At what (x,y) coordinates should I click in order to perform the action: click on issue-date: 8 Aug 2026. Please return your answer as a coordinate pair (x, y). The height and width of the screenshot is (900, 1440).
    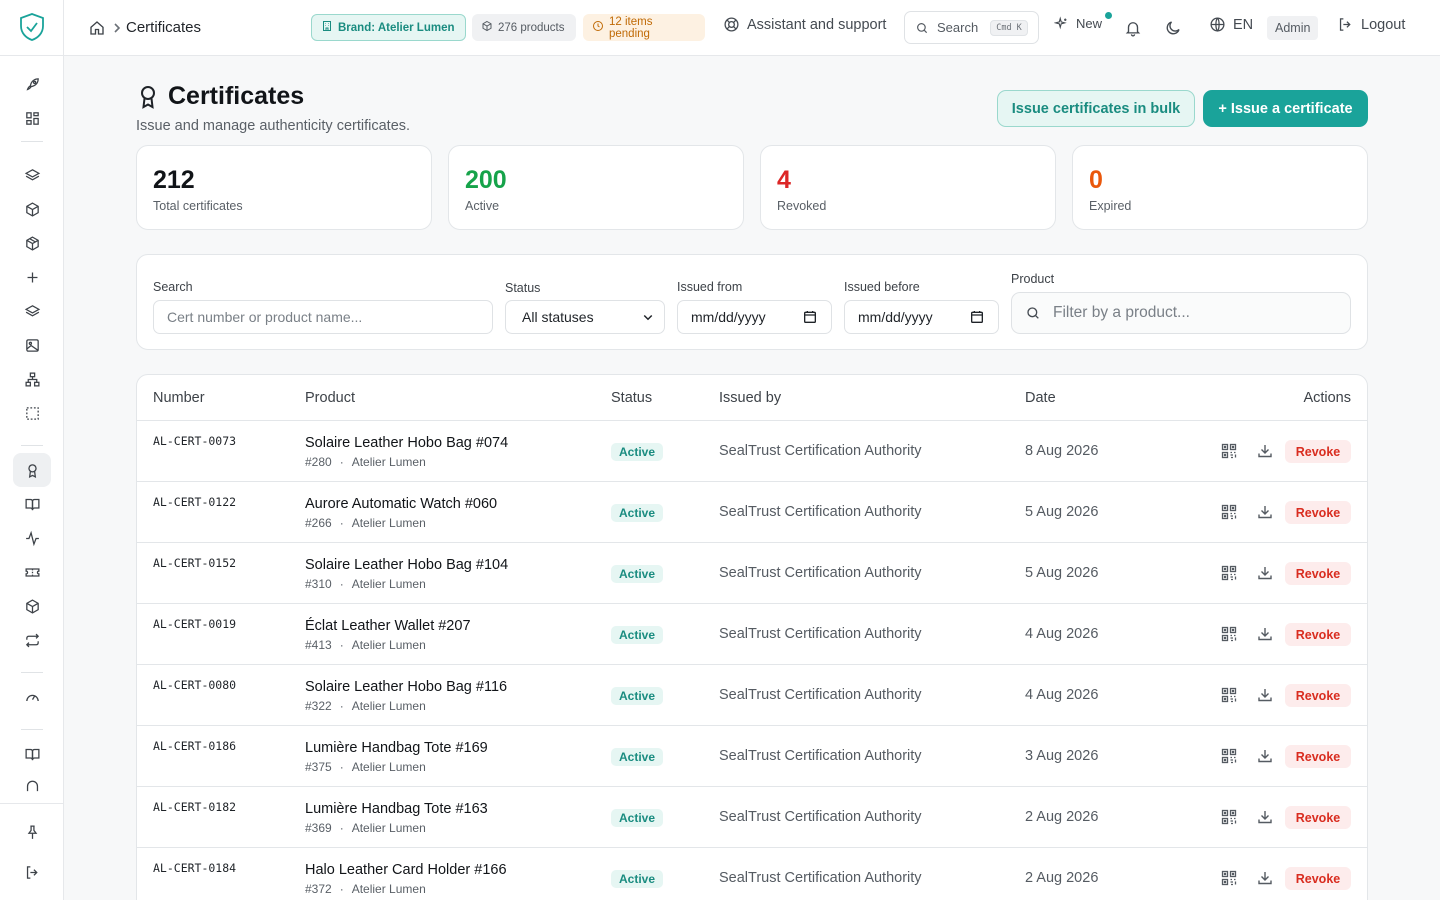
    Looking at the image, I should click on (1062, 451).